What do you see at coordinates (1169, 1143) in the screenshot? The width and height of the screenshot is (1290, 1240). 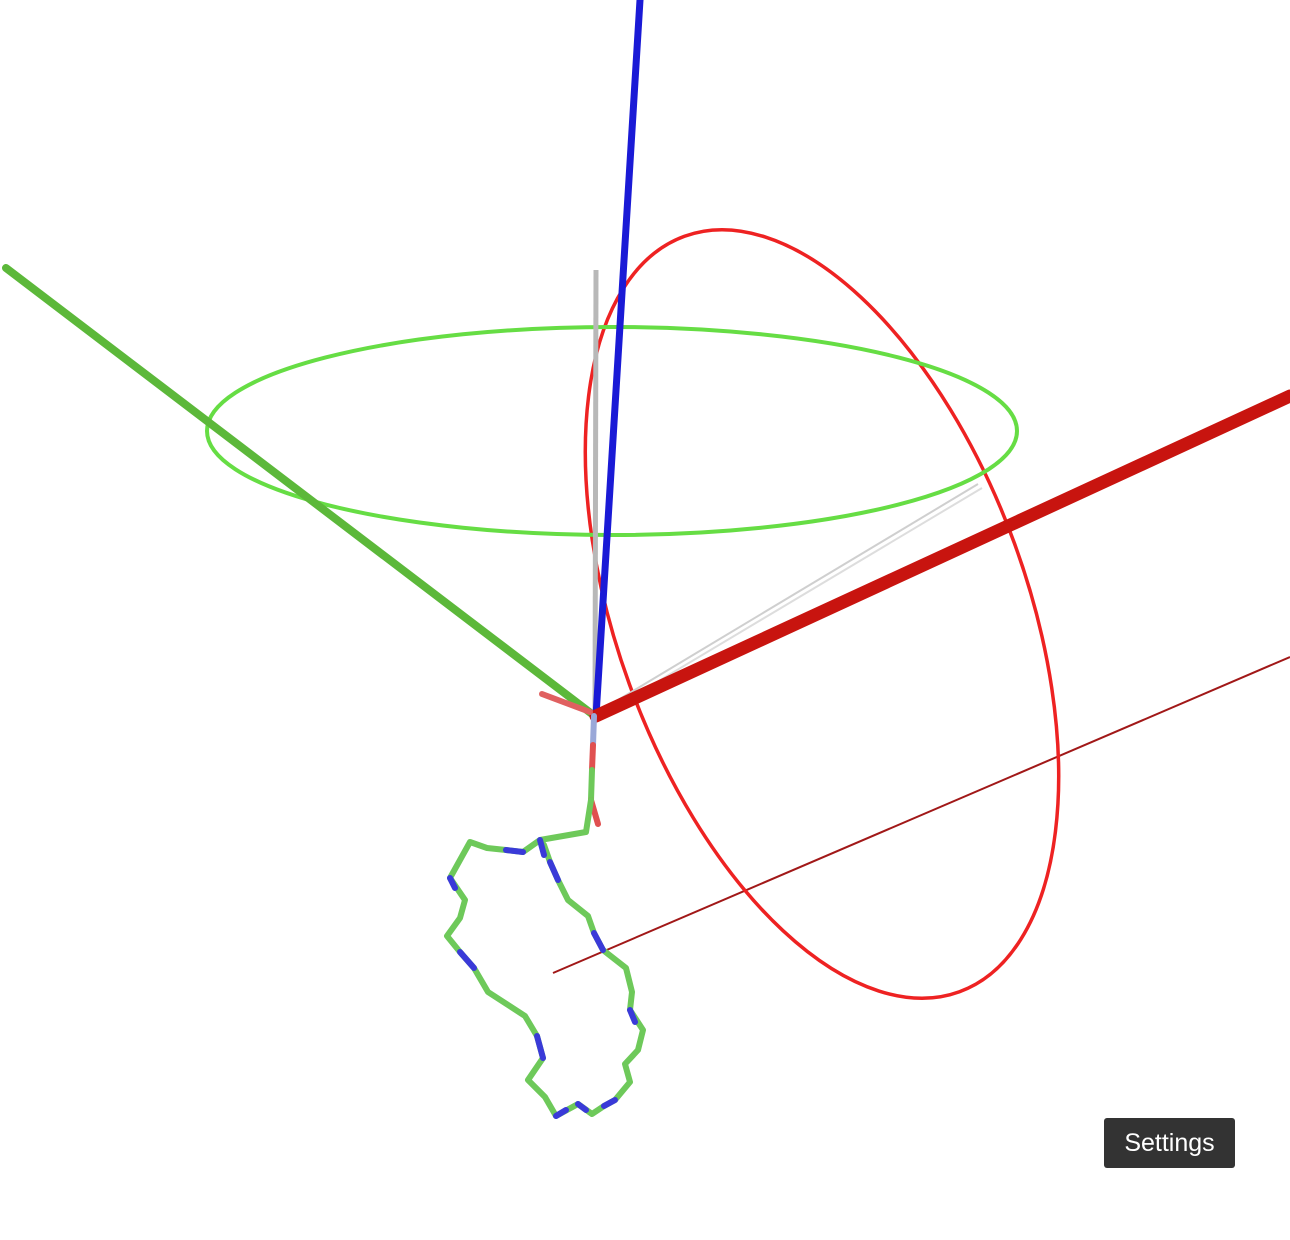 I see `settings-button: Settings` at bounding box center [1169, 1143].